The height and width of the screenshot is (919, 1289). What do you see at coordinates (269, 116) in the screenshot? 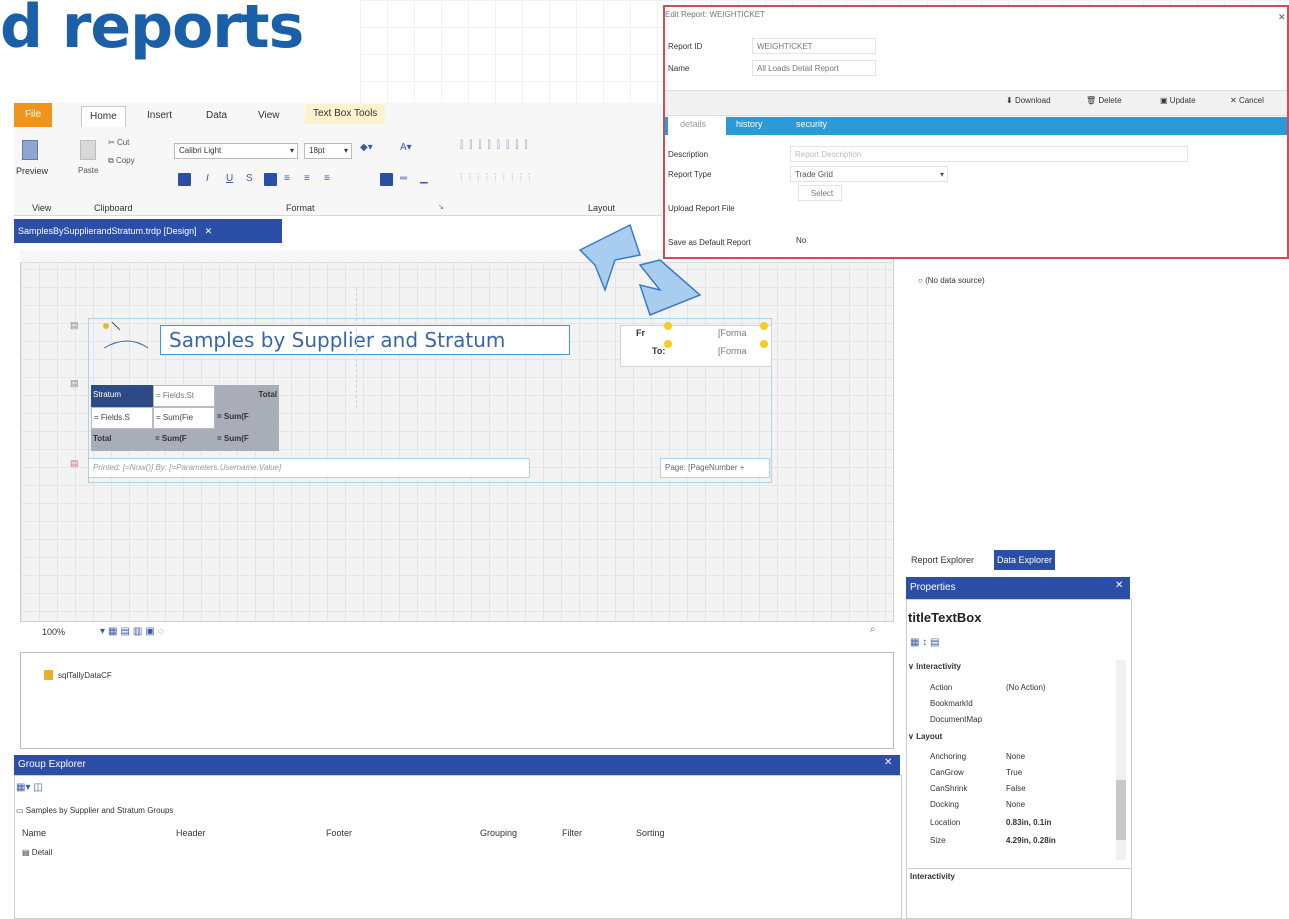
I see `tab-view: View` at bounding box center [269, 116].